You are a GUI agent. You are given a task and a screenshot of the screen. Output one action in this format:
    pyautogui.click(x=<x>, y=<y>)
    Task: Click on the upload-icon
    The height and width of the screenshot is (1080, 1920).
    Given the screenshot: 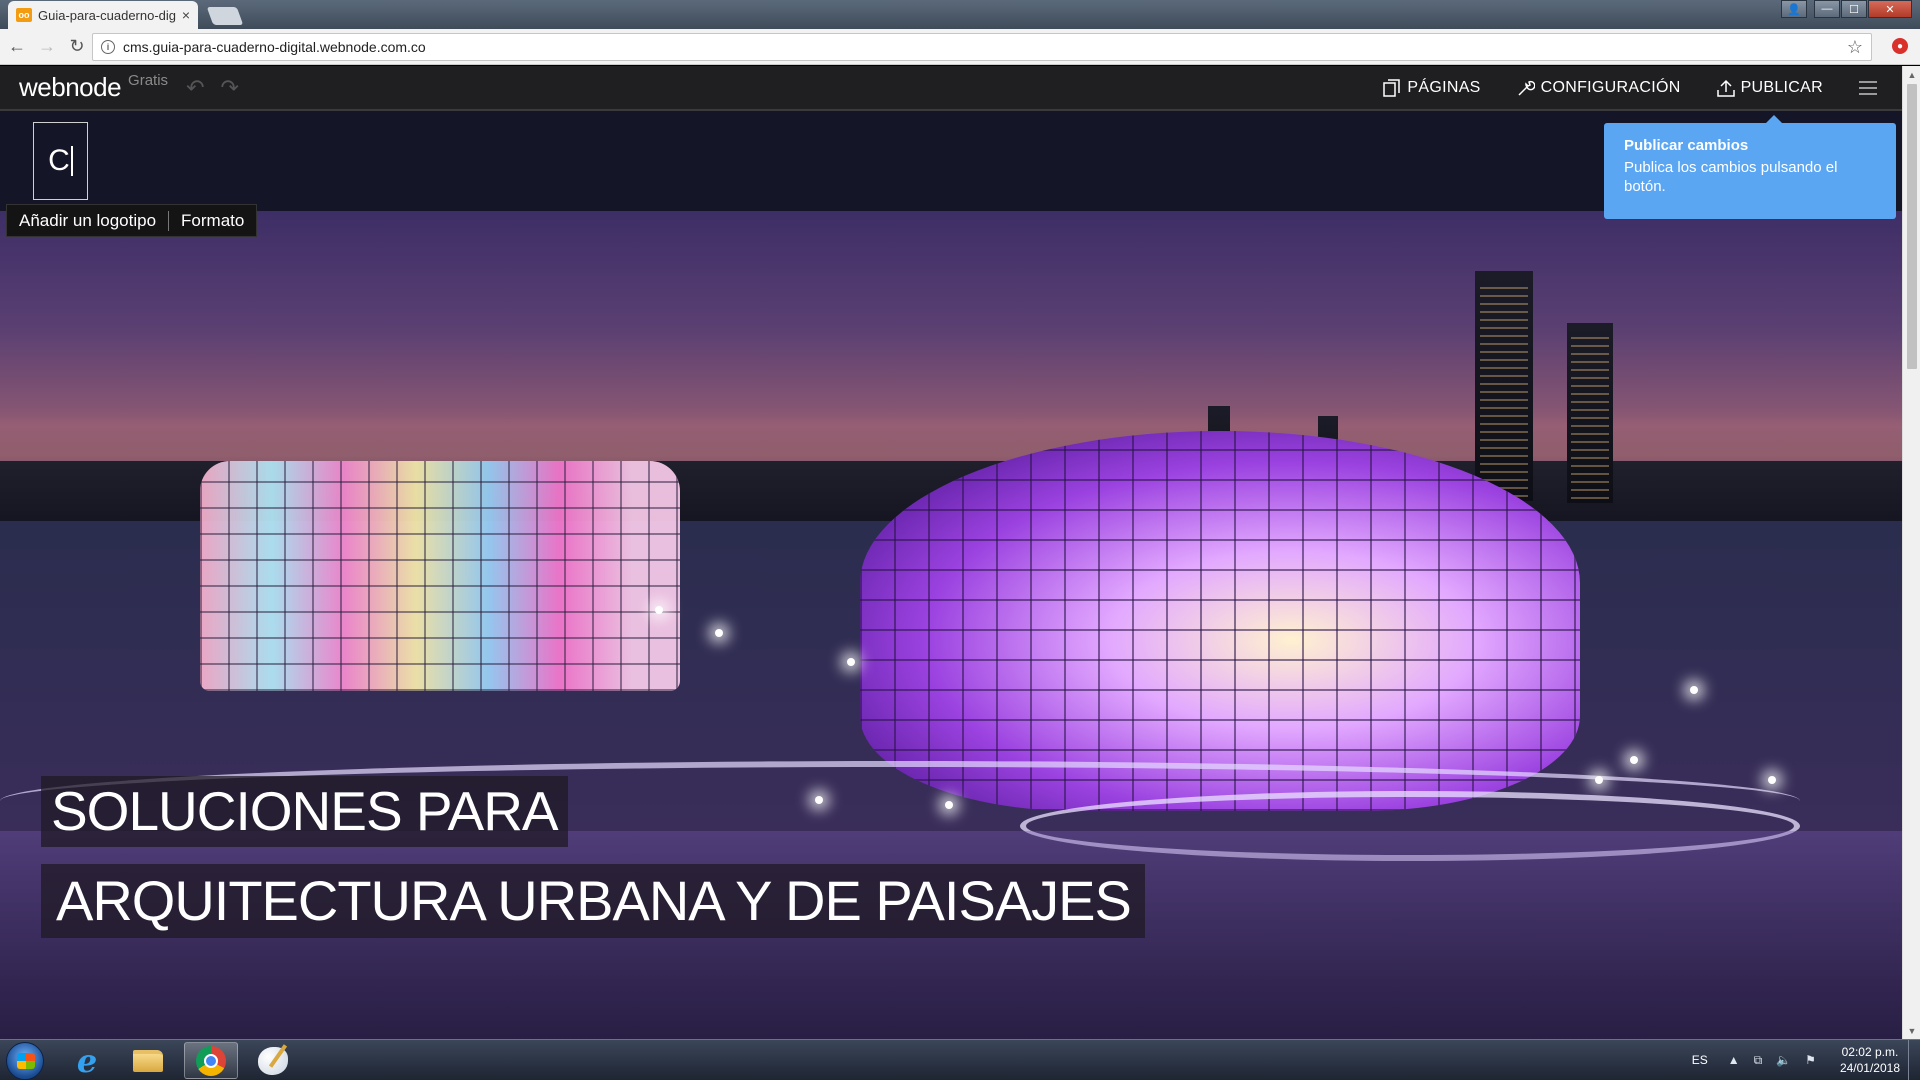 What is the action you would take?
    pyautogui.click(x=1725, y=88)
    